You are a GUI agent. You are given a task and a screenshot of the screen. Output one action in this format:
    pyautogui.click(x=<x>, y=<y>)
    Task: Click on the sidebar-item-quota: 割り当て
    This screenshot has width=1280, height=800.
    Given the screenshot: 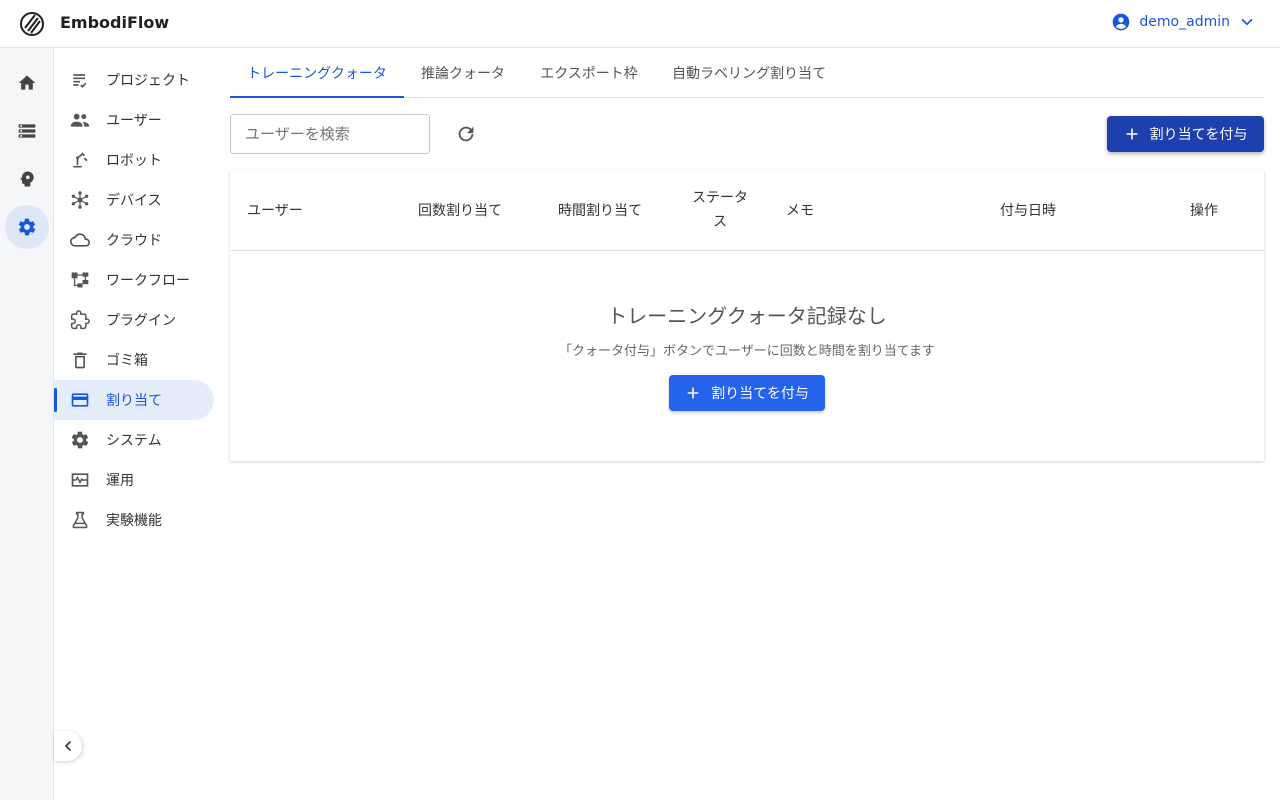 What is the action you would take?
    pyautogui.click(x=134, y=400)
    